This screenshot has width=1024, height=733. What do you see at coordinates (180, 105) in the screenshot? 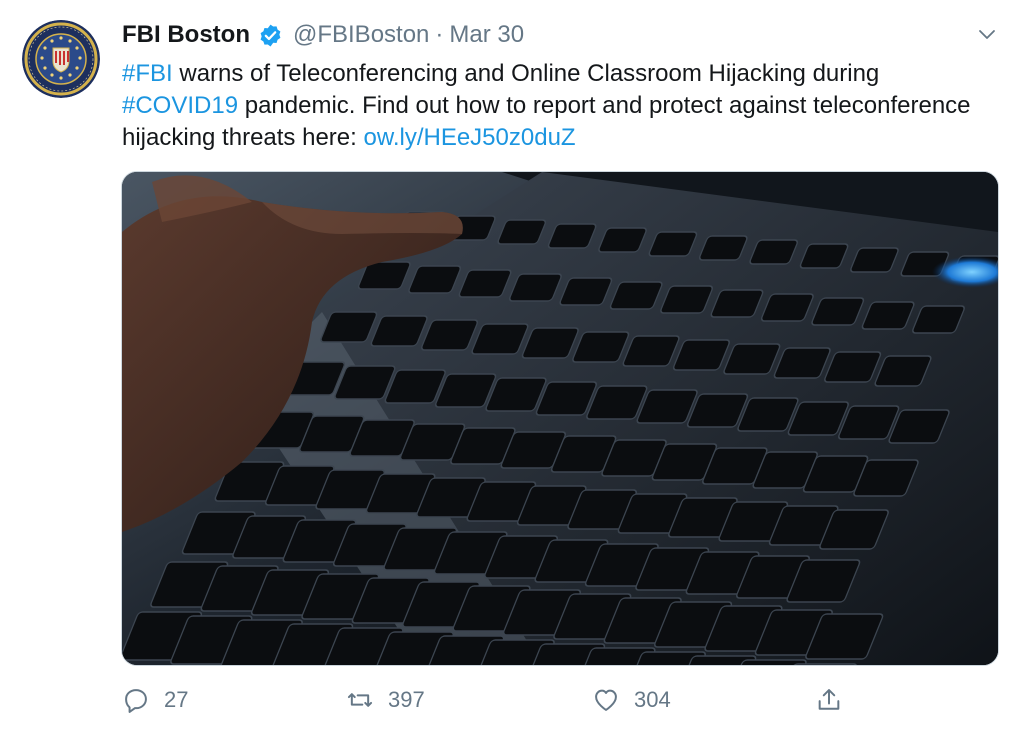
I see `hashtag-covid19: #COVID19` at bounding box center [180, 105].